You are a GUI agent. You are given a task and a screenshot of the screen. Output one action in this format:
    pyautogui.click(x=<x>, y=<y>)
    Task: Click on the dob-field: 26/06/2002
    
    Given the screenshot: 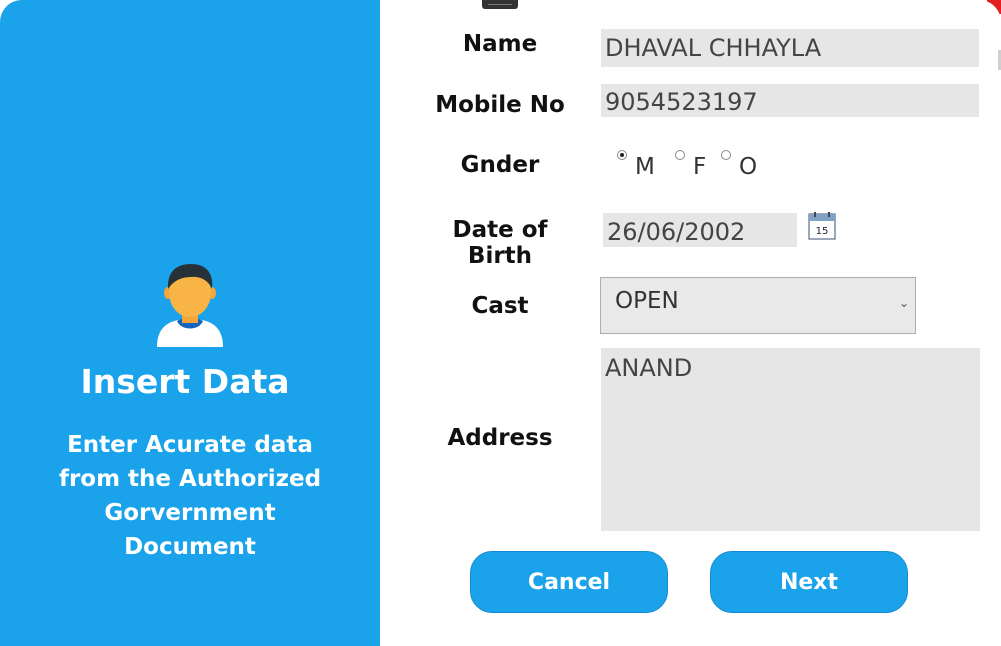 What is the action you would take?
    pyautogui.click(x=700, y=230)
    